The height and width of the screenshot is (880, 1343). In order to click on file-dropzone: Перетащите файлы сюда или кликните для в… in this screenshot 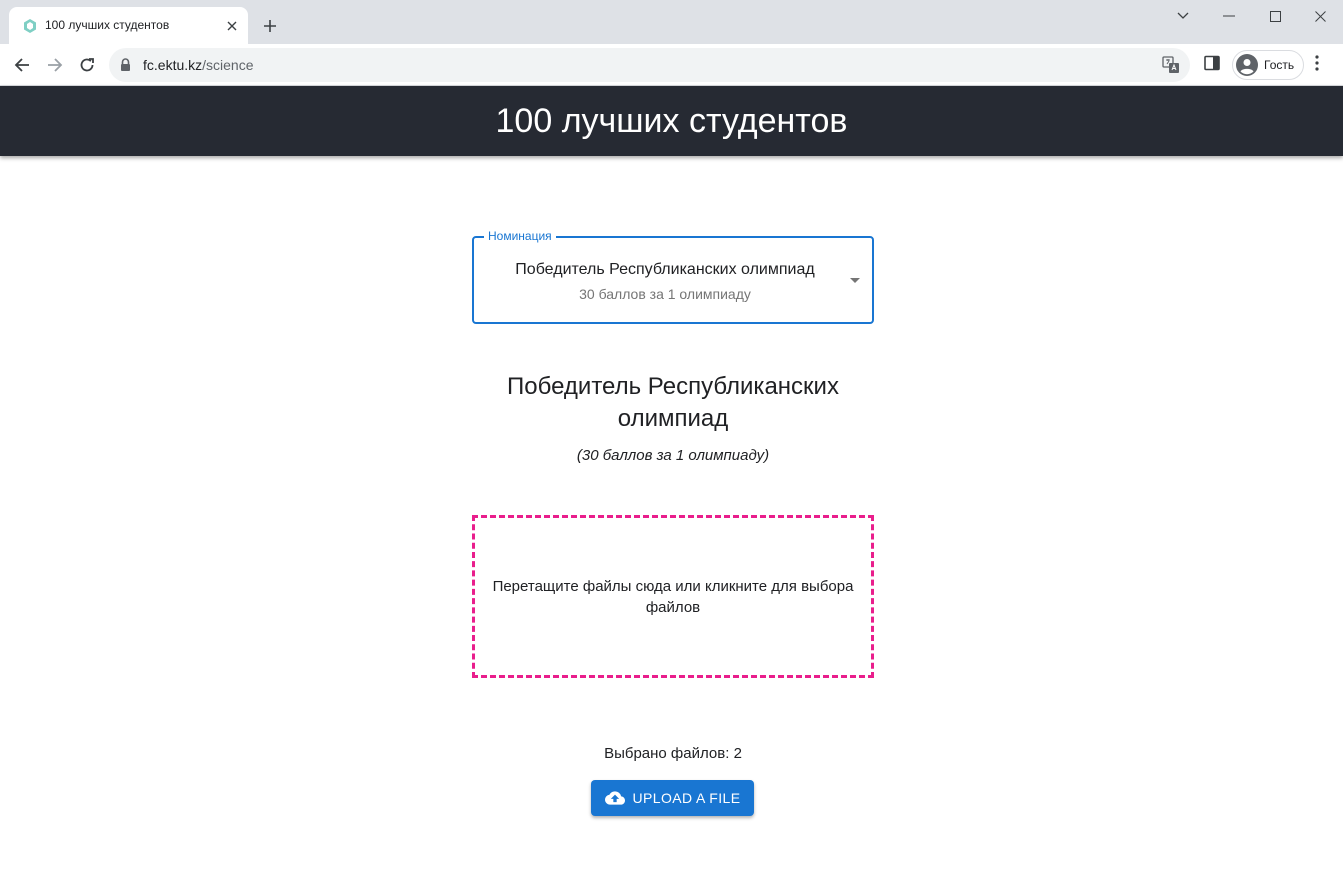, I will do `click(673, 596)`.